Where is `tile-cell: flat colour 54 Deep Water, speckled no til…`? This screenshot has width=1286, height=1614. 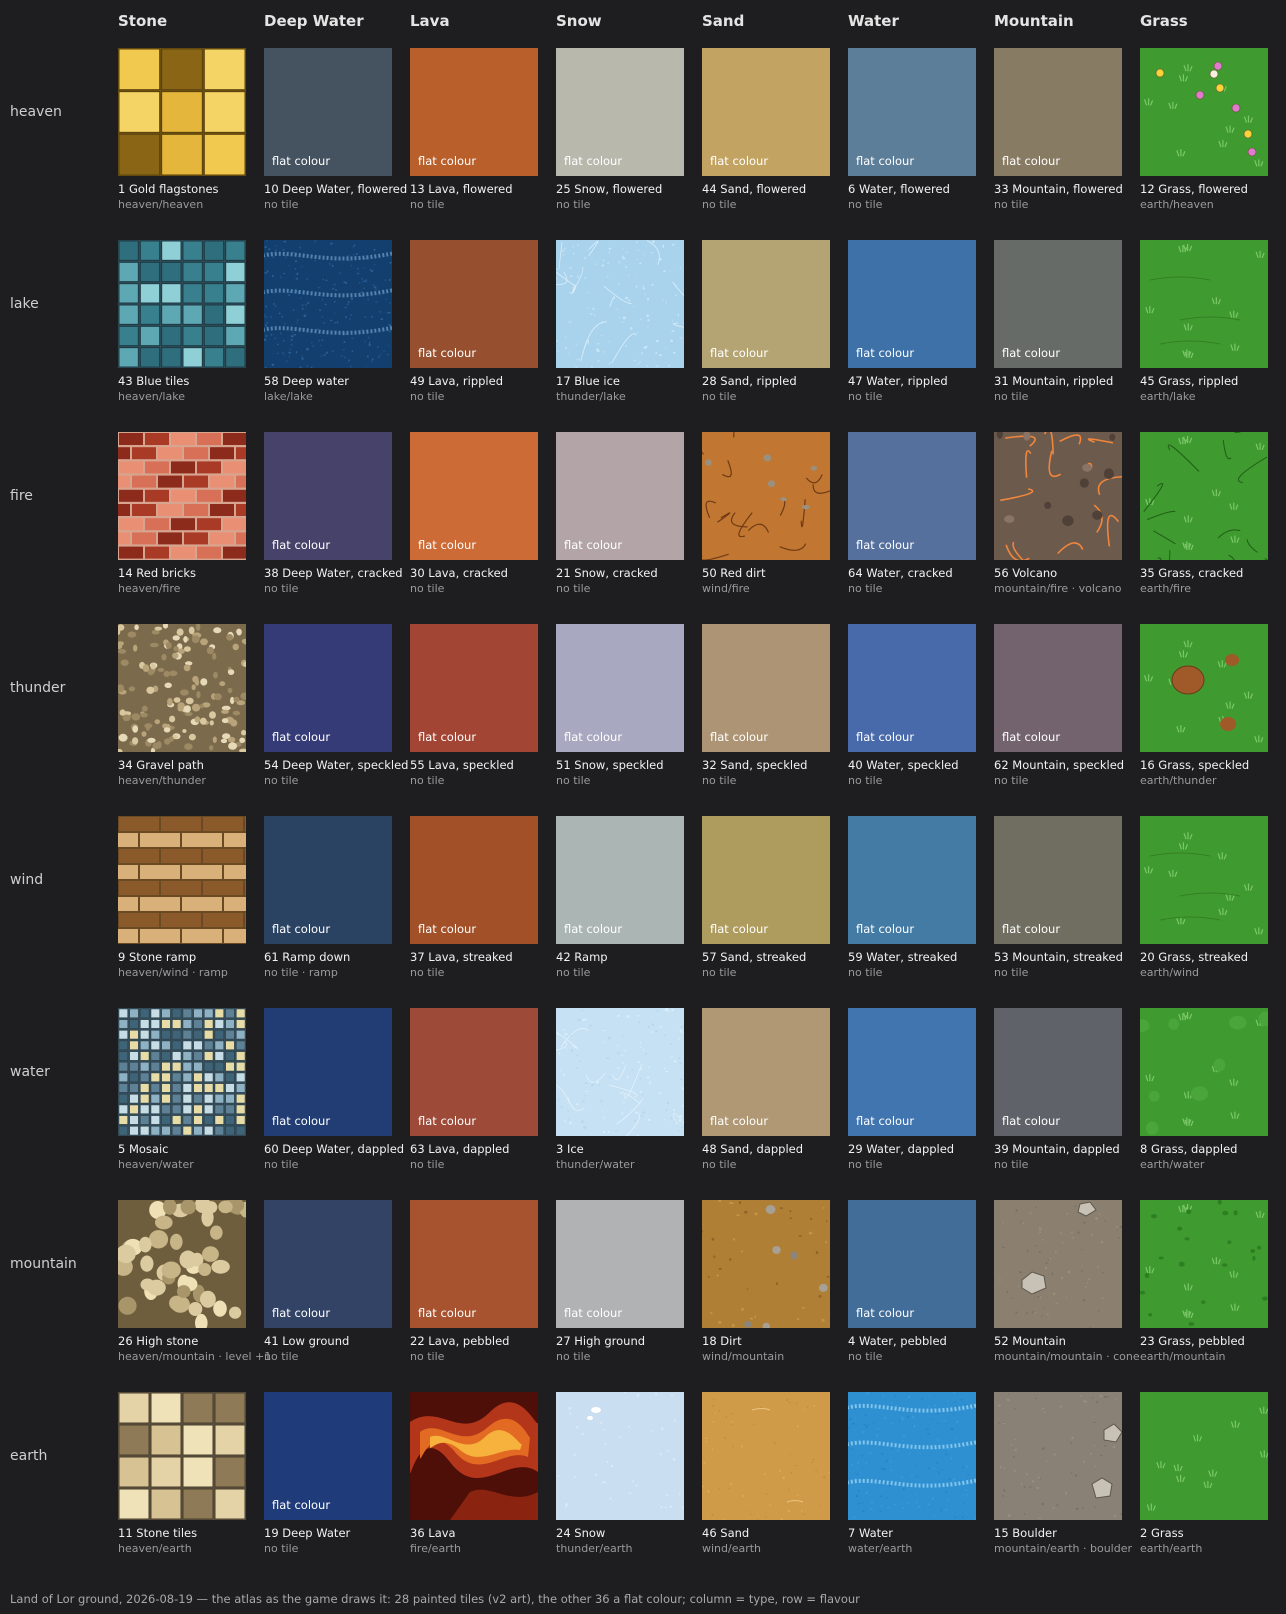 tile-cell: flat colour 54 Deep Water, speckled no til… is located at coordinates (337, 714).